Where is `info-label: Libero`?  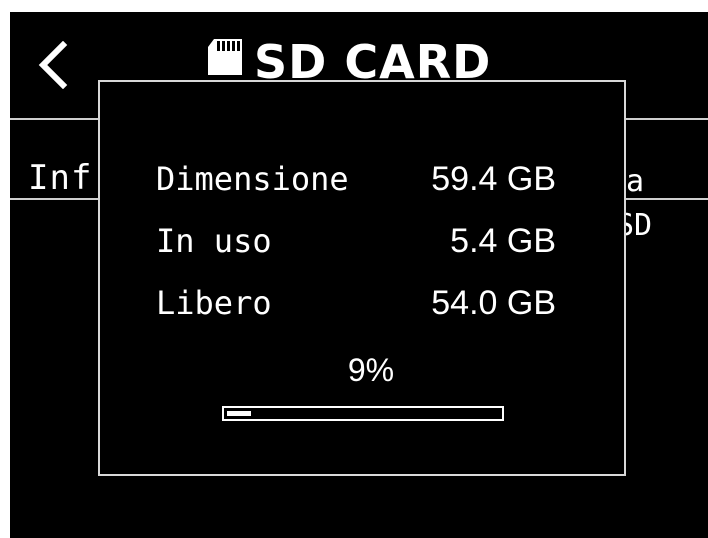 info-label: Libero is located at coordinates (214, 303).